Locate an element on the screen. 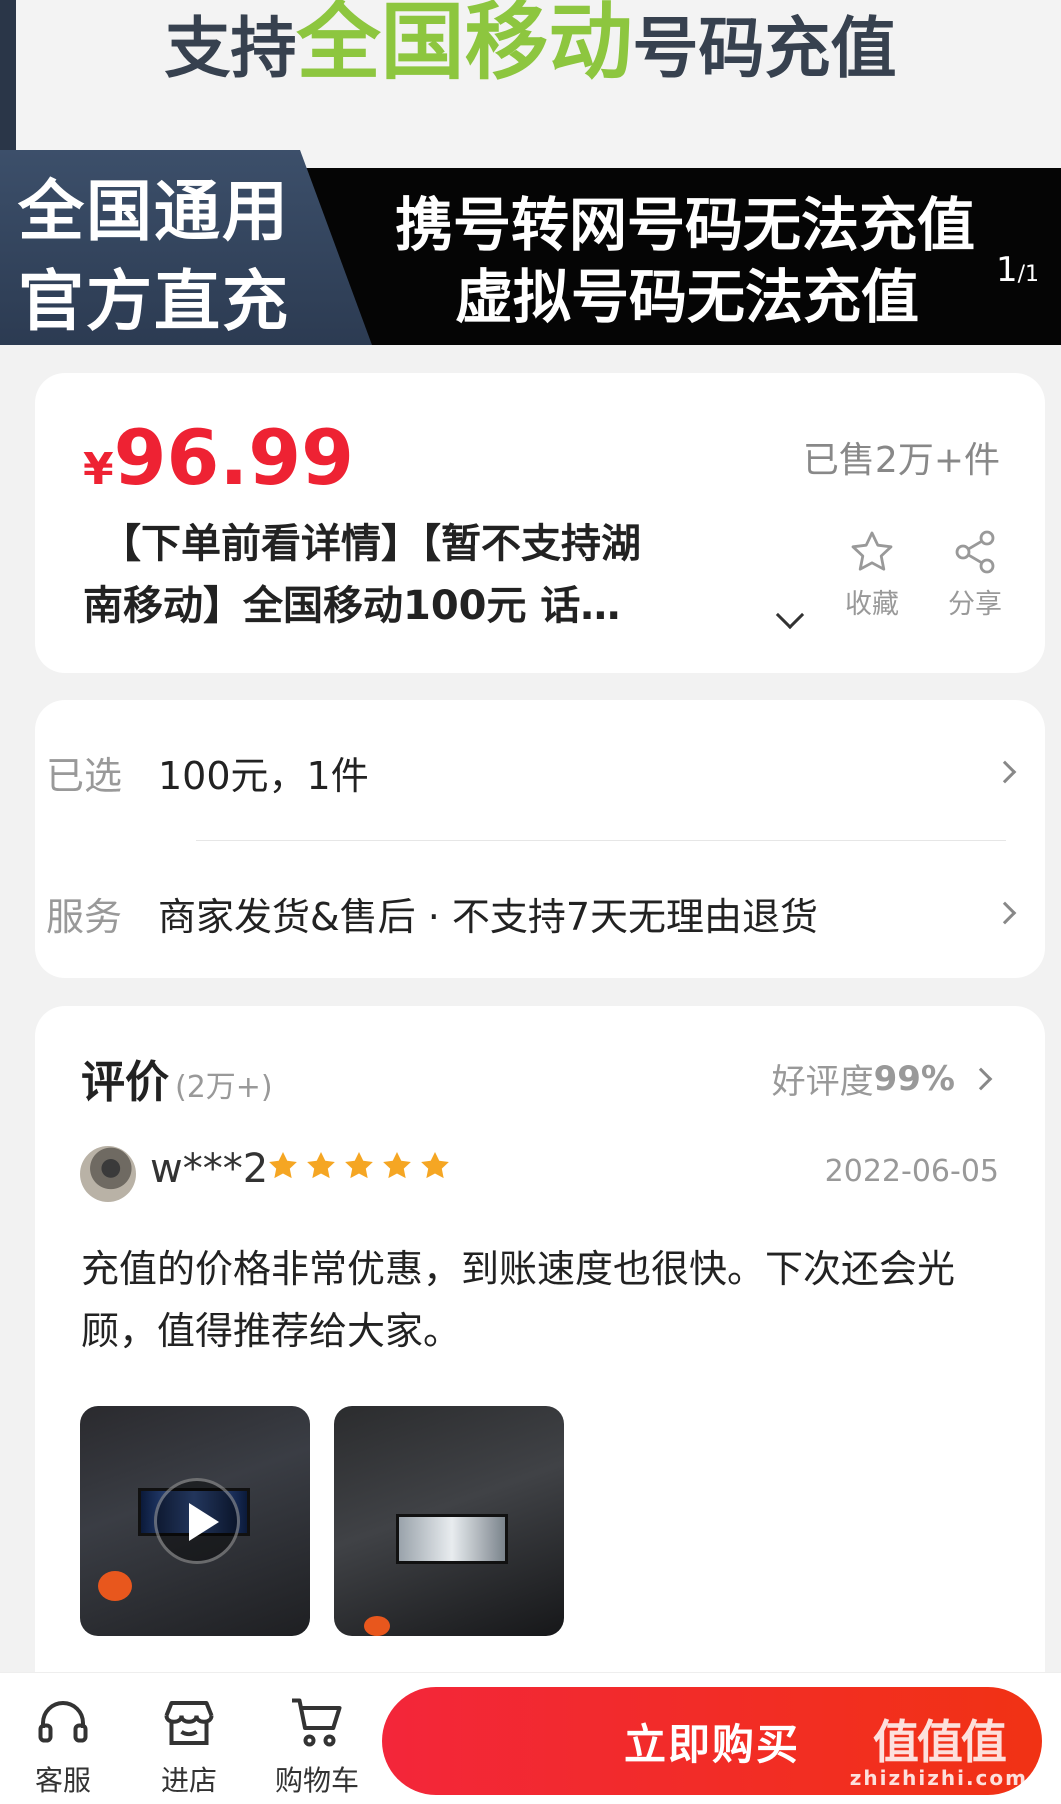 This screenshot has height=1804, width=1061. review-header: 评价 (2万+) is located at coordinates (177, 1078).